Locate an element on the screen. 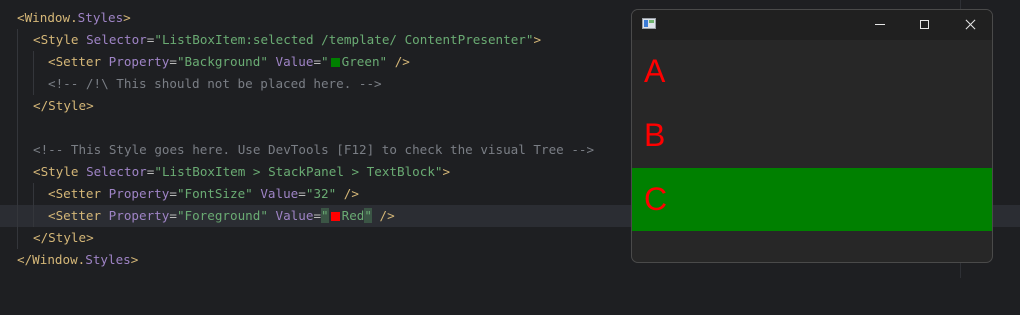  red-color-swatch-icon is located at coordinates (335, 216).